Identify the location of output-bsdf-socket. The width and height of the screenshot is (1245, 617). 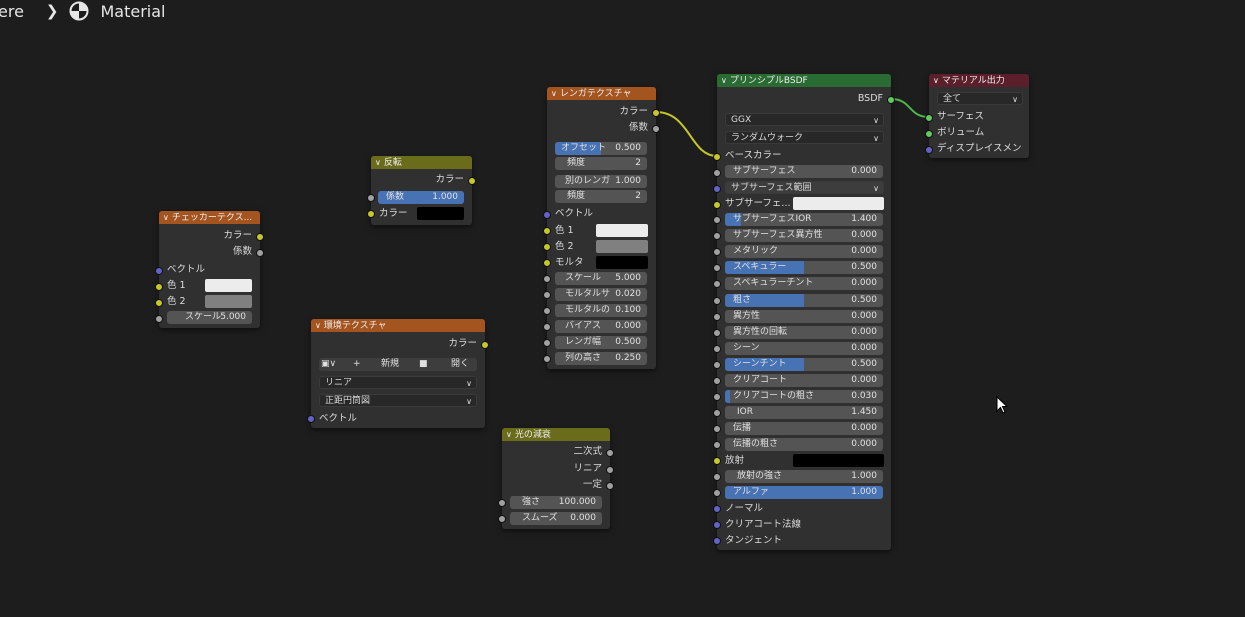
(891, 100).